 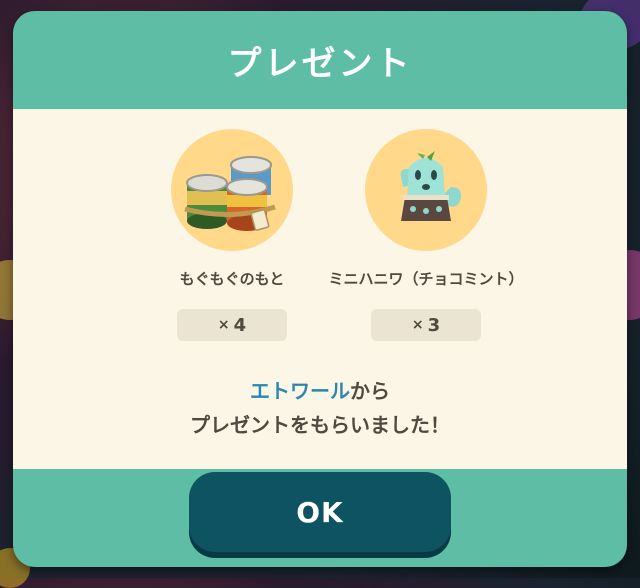 I want to click on present-item: ミニハニワ（チョコミント） × 3, so click(x=426, y=235).